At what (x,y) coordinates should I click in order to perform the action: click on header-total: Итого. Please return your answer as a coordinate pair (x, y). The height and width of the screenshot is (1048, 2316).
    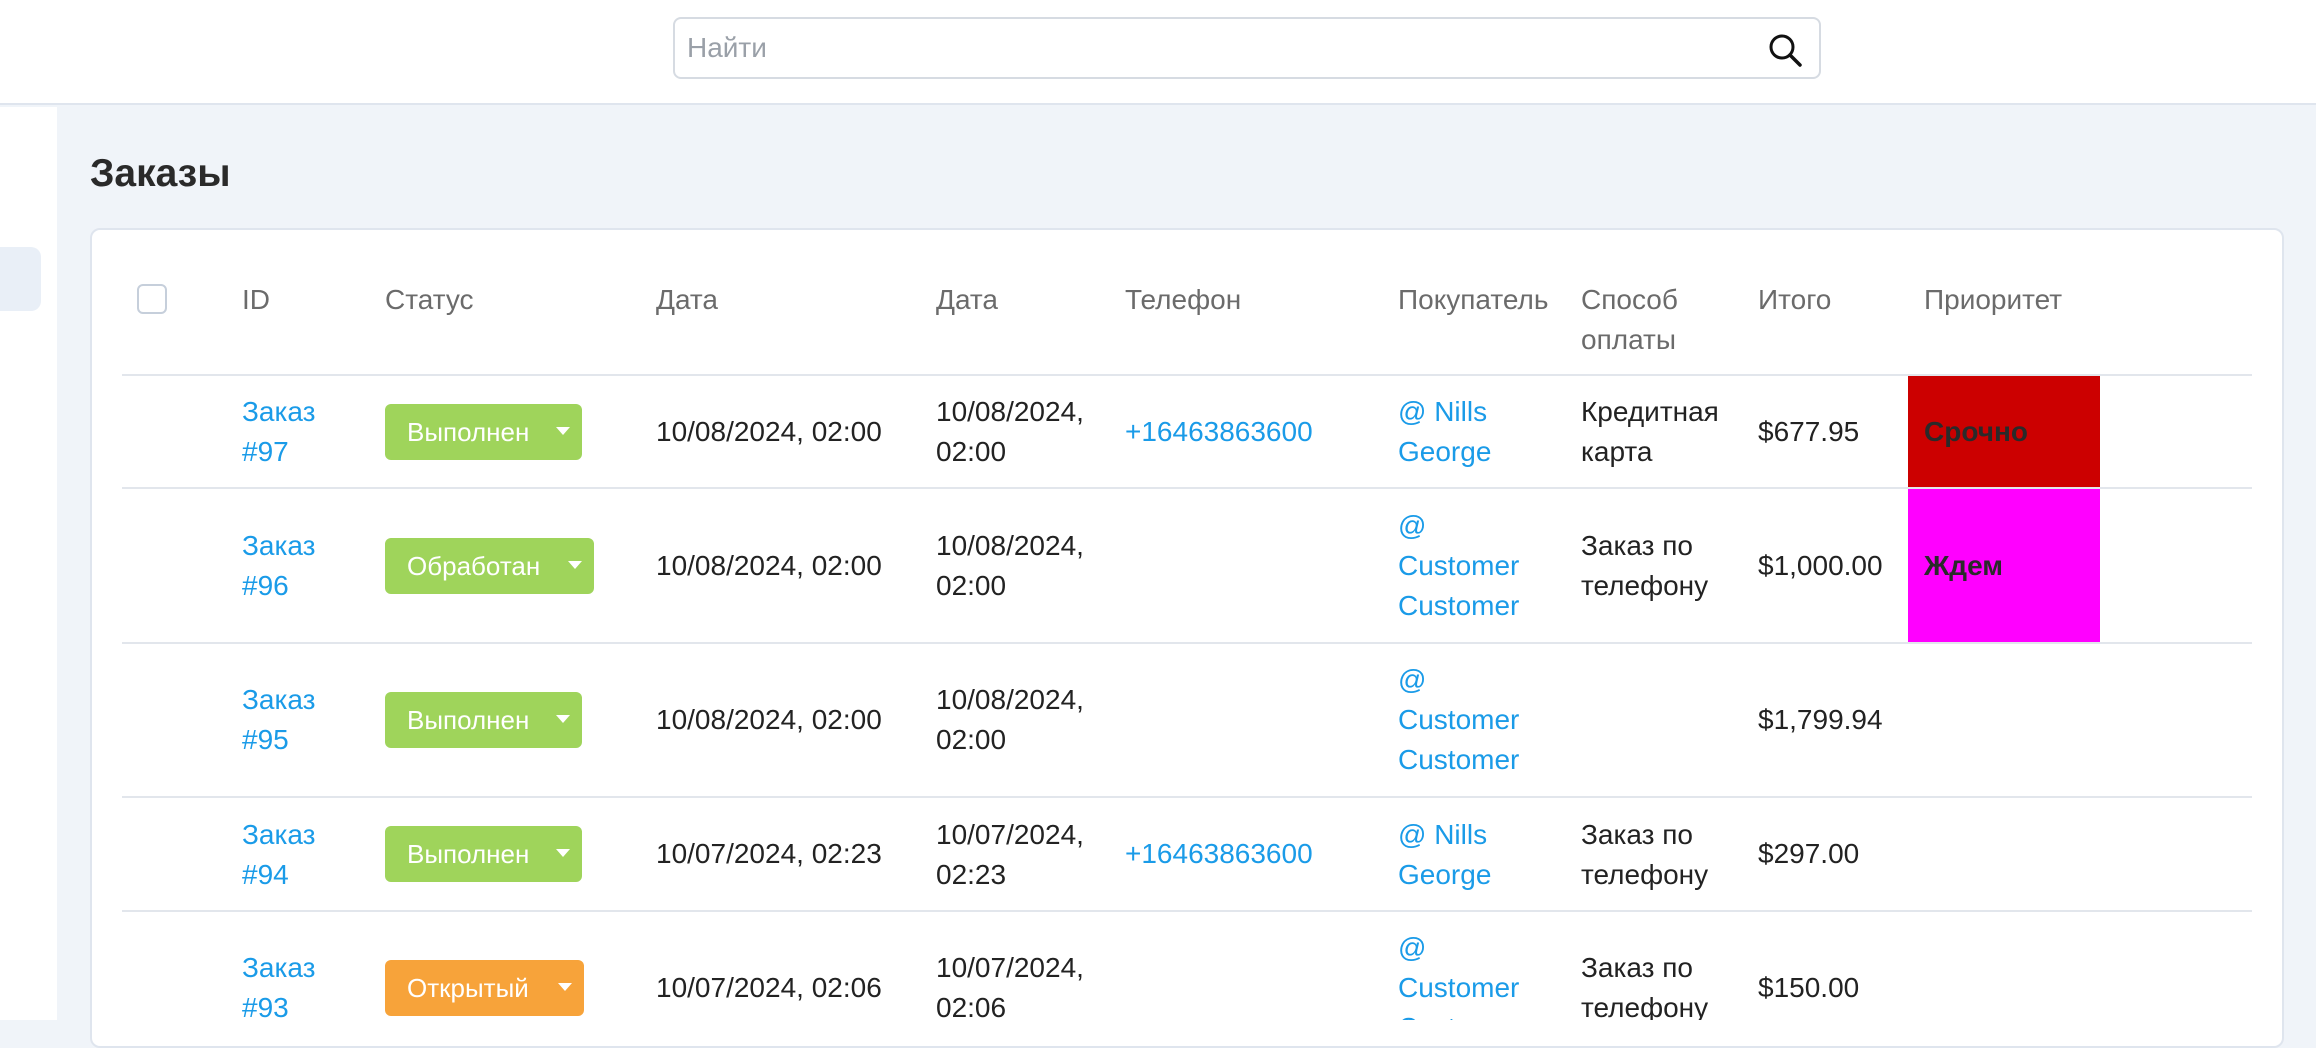
    Looking at the image, I should click on (1794, 300).